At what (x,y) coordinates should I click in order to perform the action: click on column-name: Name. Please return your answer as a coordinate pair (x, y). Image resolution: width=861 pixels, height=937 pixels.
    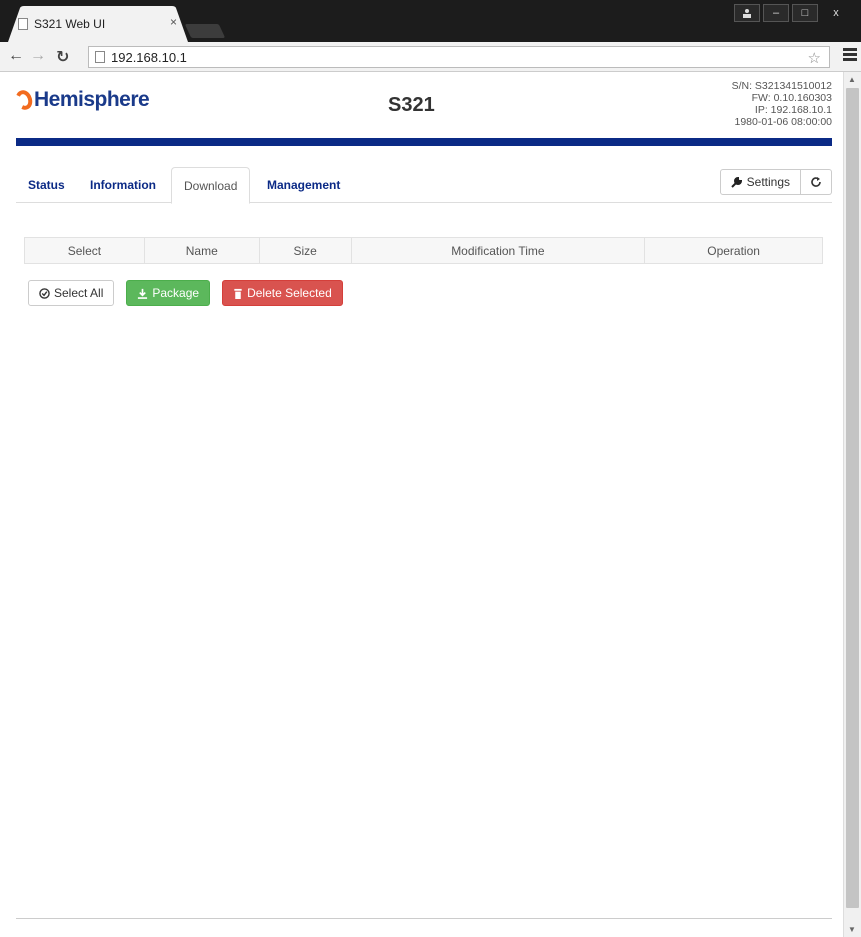
    Looking at the image, I should click on (201, 250).